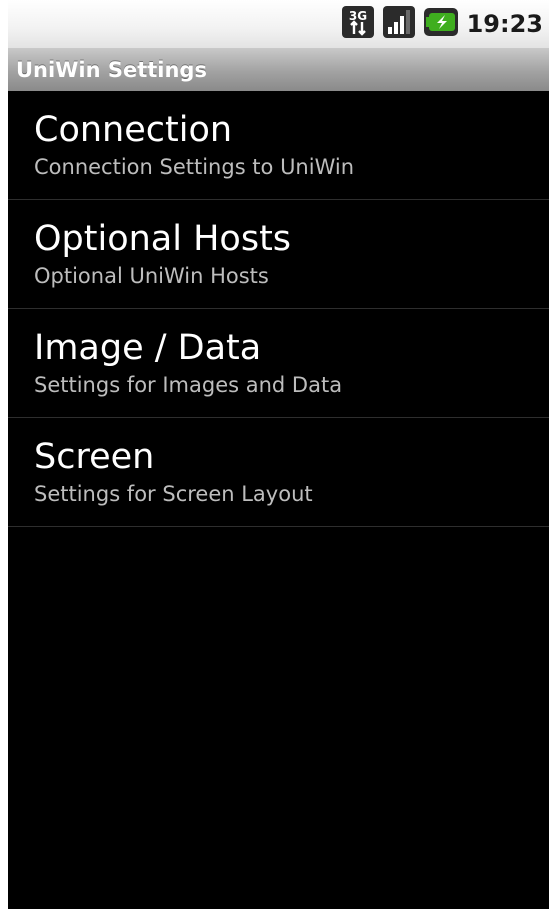 The height and width of the screenshot is (909, 549). I want to click on pref-title: Connection, so click(133, 130).